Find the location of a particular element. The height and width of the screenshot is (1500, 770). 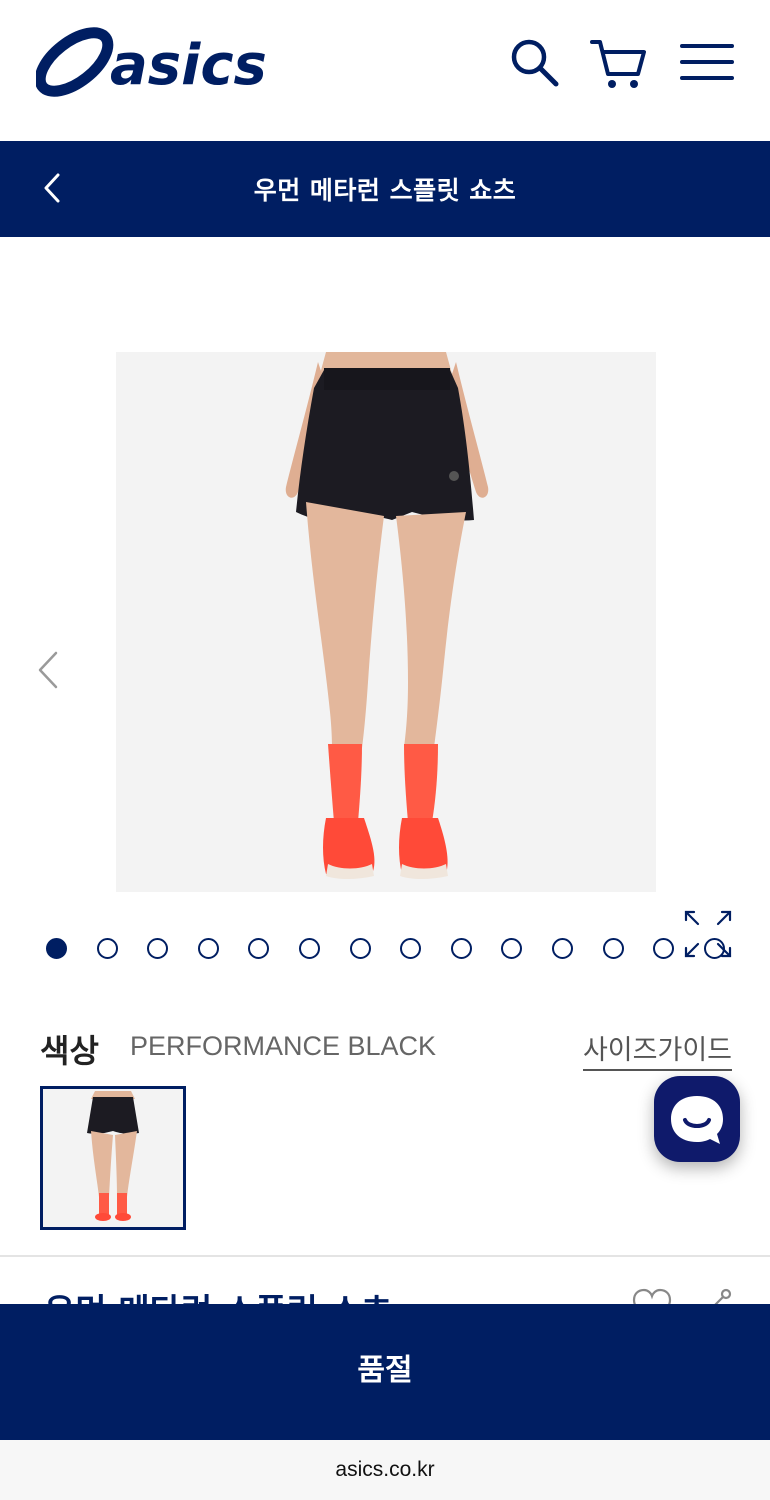

color-value: PERFORMANCE BLACK is located at coordinates (283, 1046).